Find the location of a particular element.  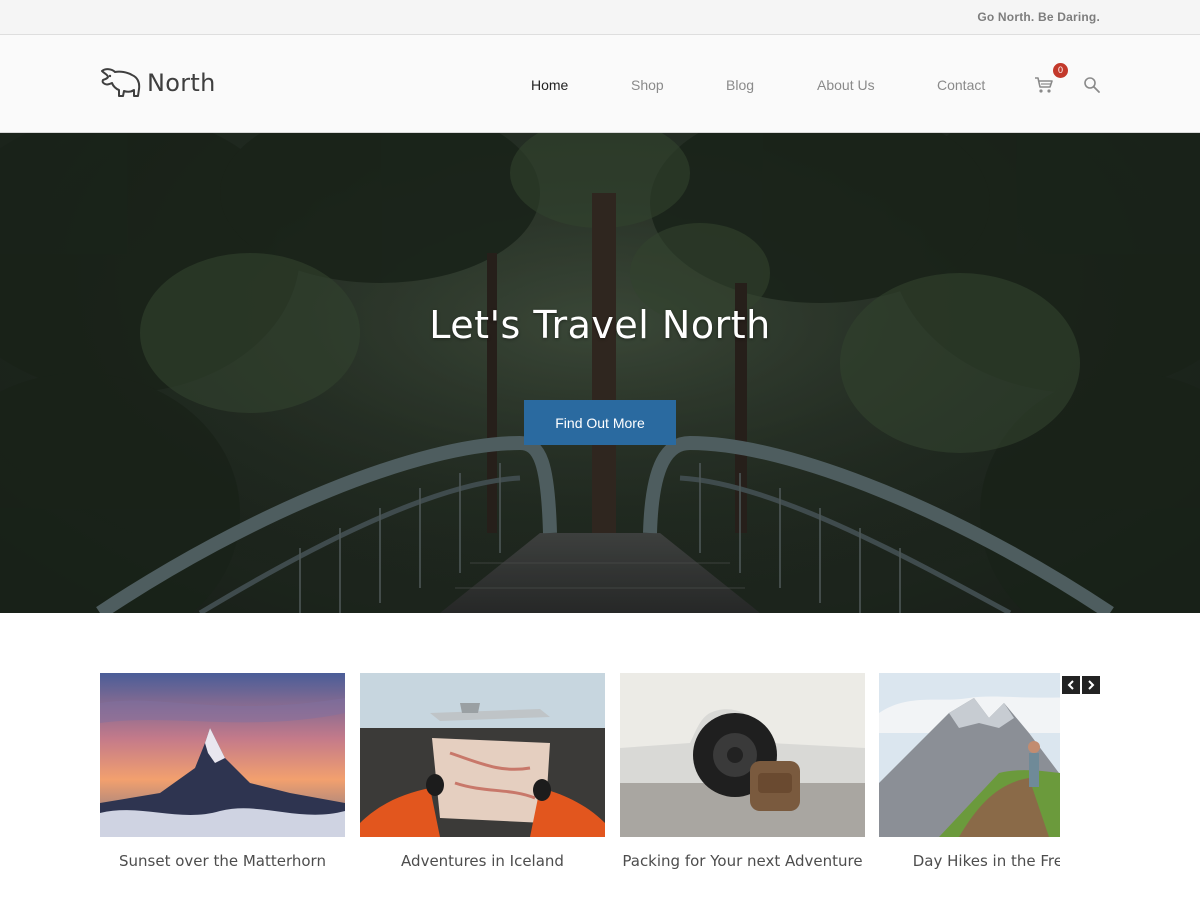

nav-home: Home is located at coordinates (549, 85).